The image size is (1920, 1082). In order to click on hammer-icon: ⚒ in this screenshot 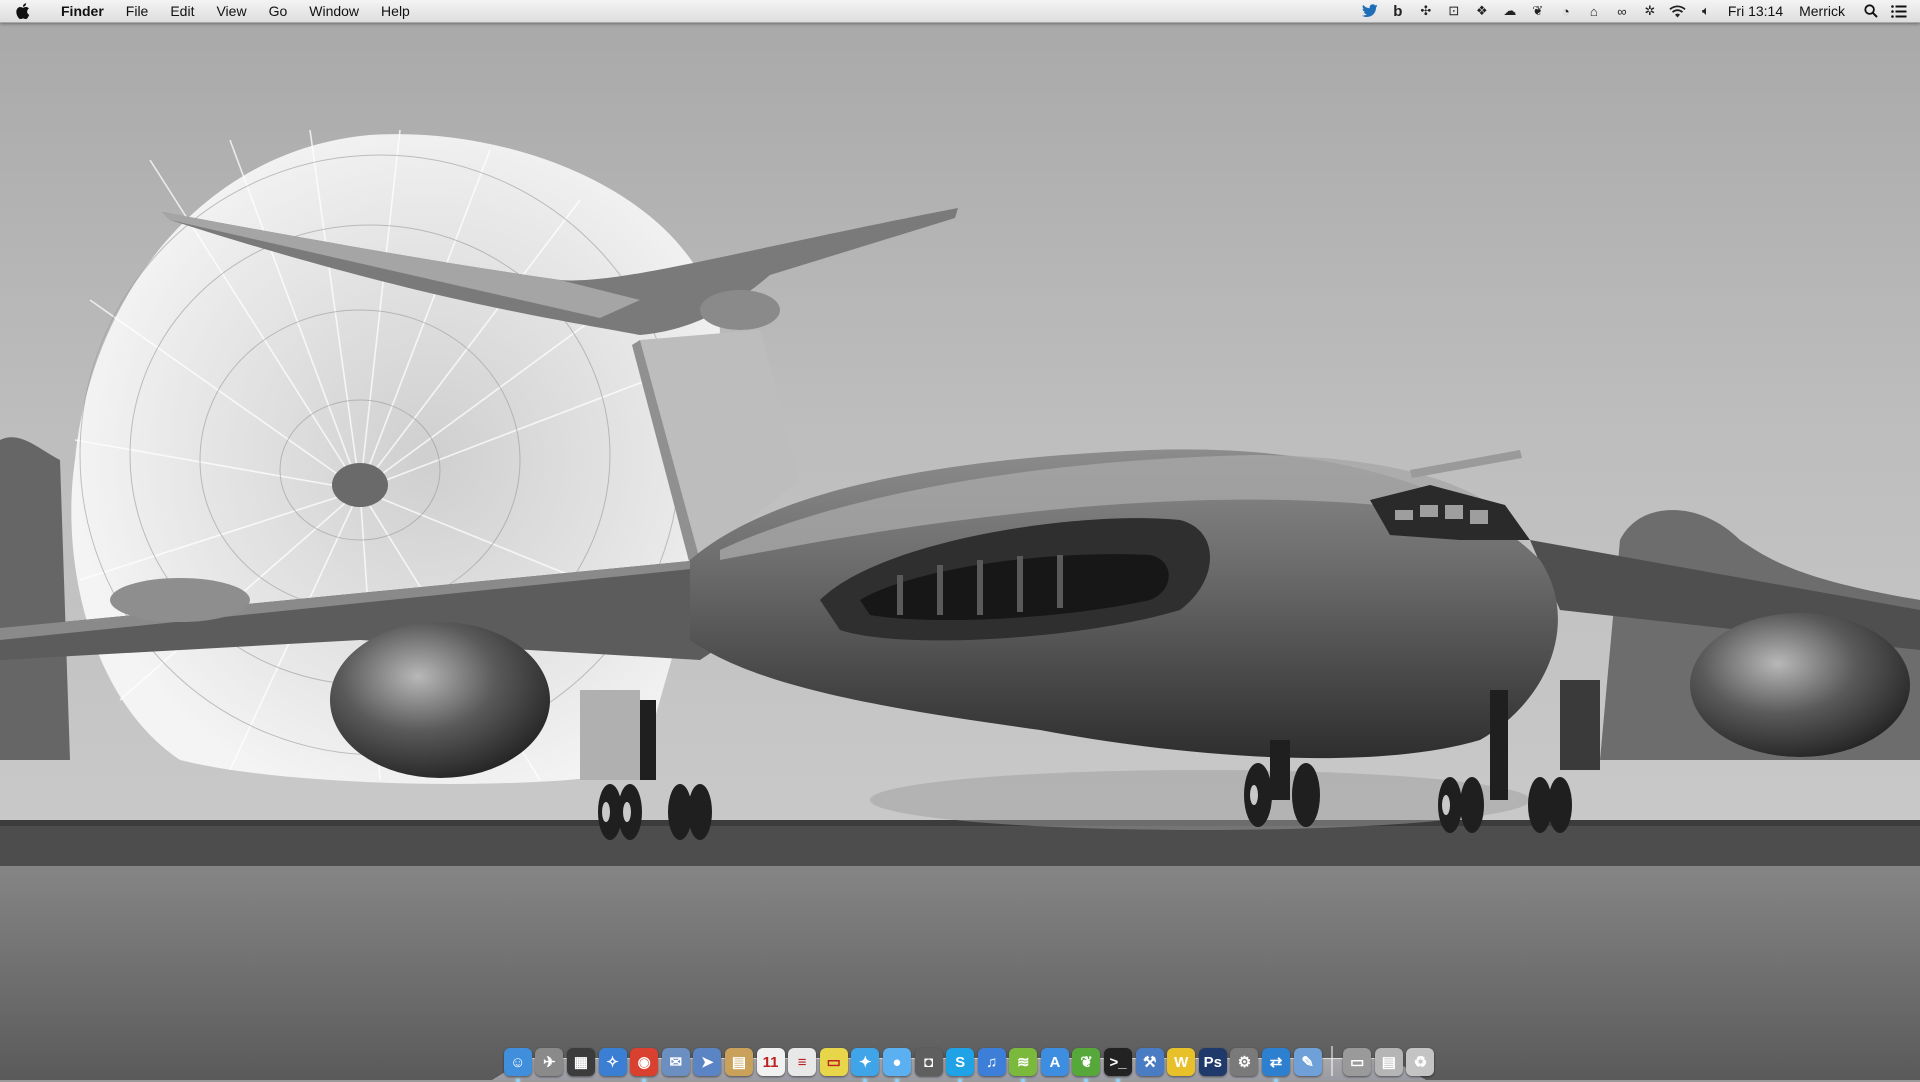, I will do `click(1149, 1062)`.